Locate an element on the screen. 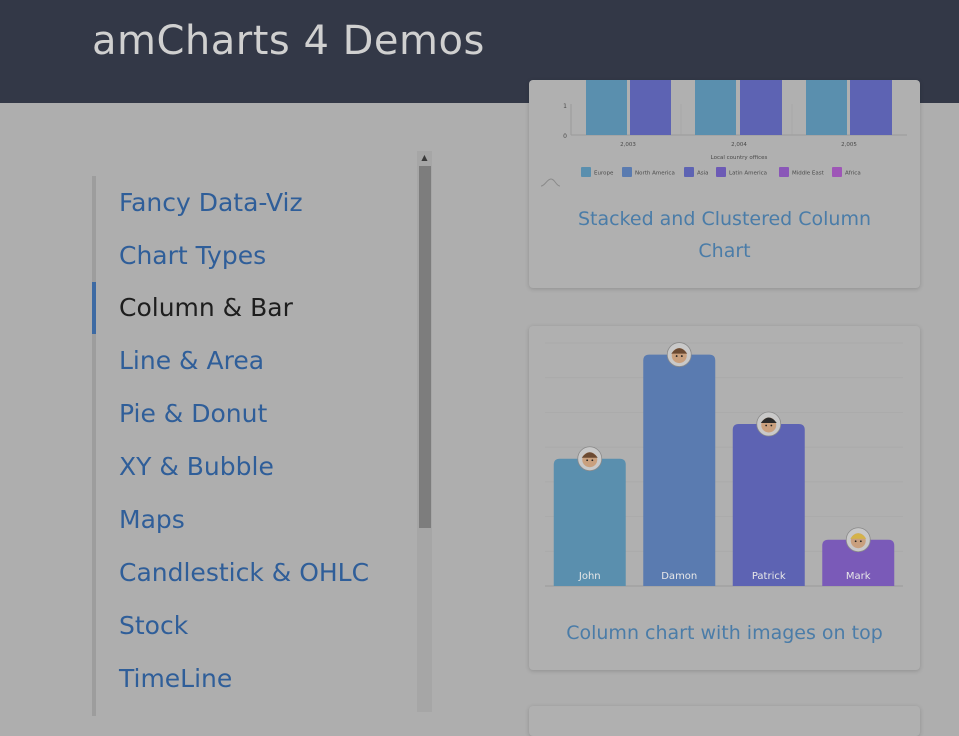 This screenshot has width=959, height=736. chart-bars: John Damon Patrick Mark is located at coordinates (724, 464).